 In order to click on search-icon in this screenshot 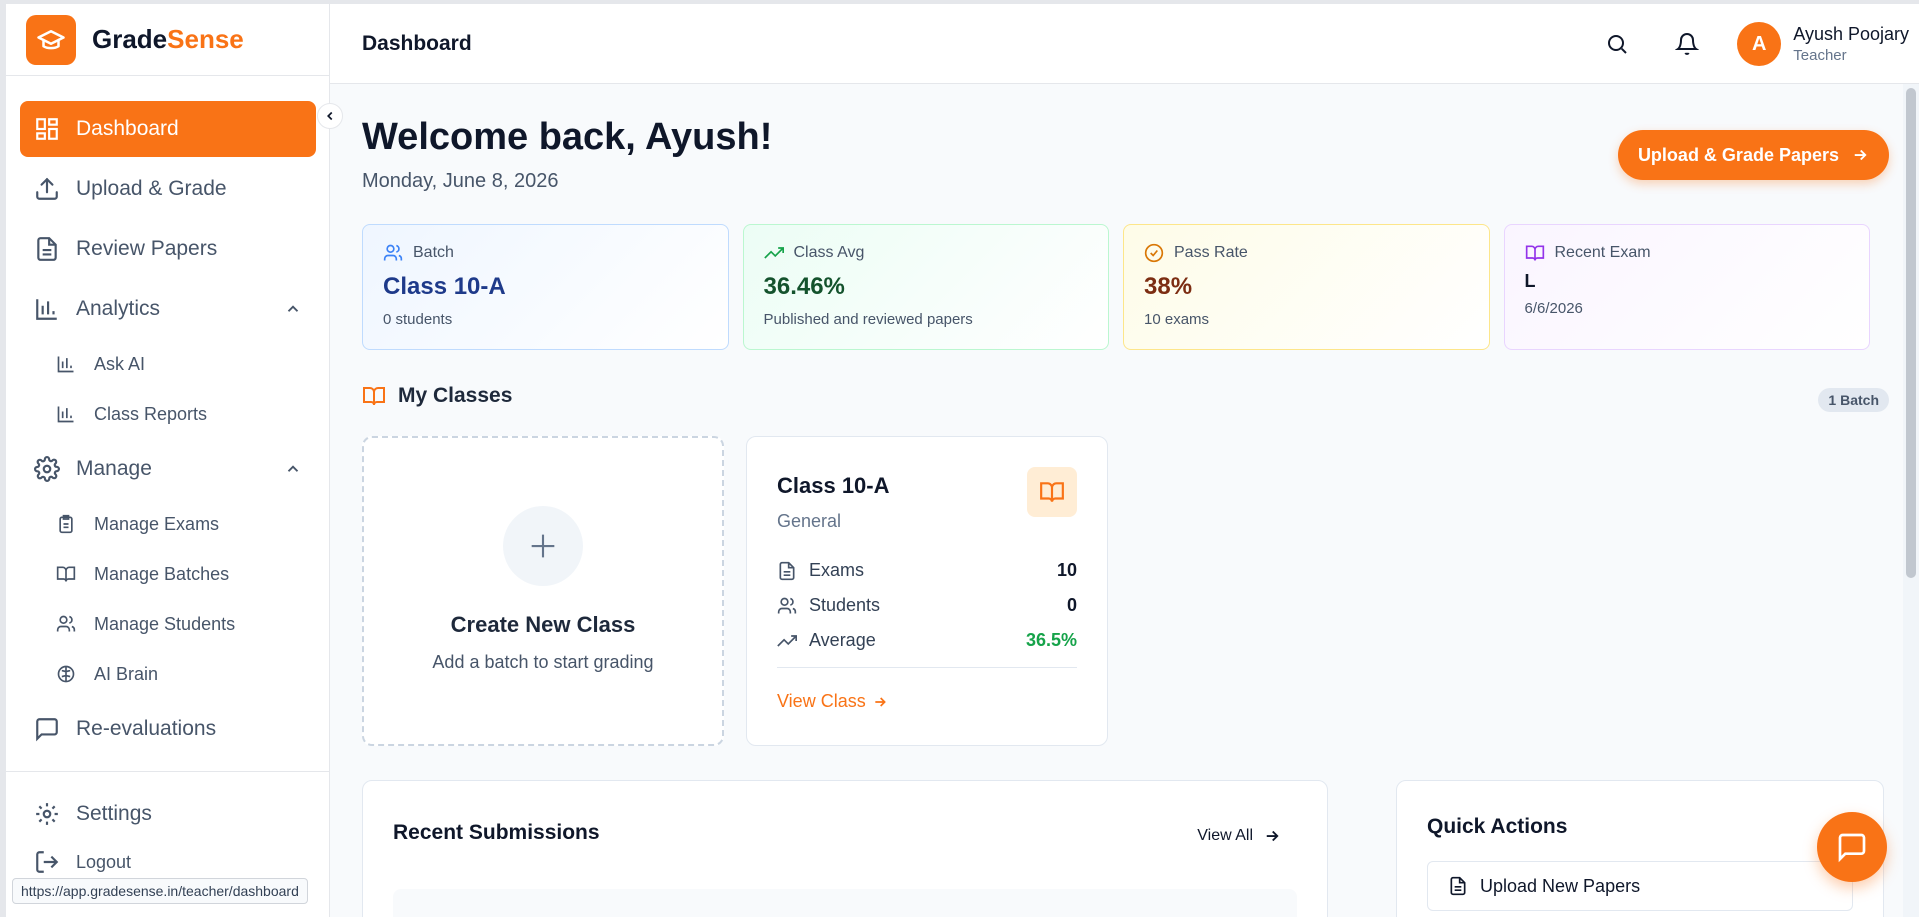, I will do `click(1617, 44)`.